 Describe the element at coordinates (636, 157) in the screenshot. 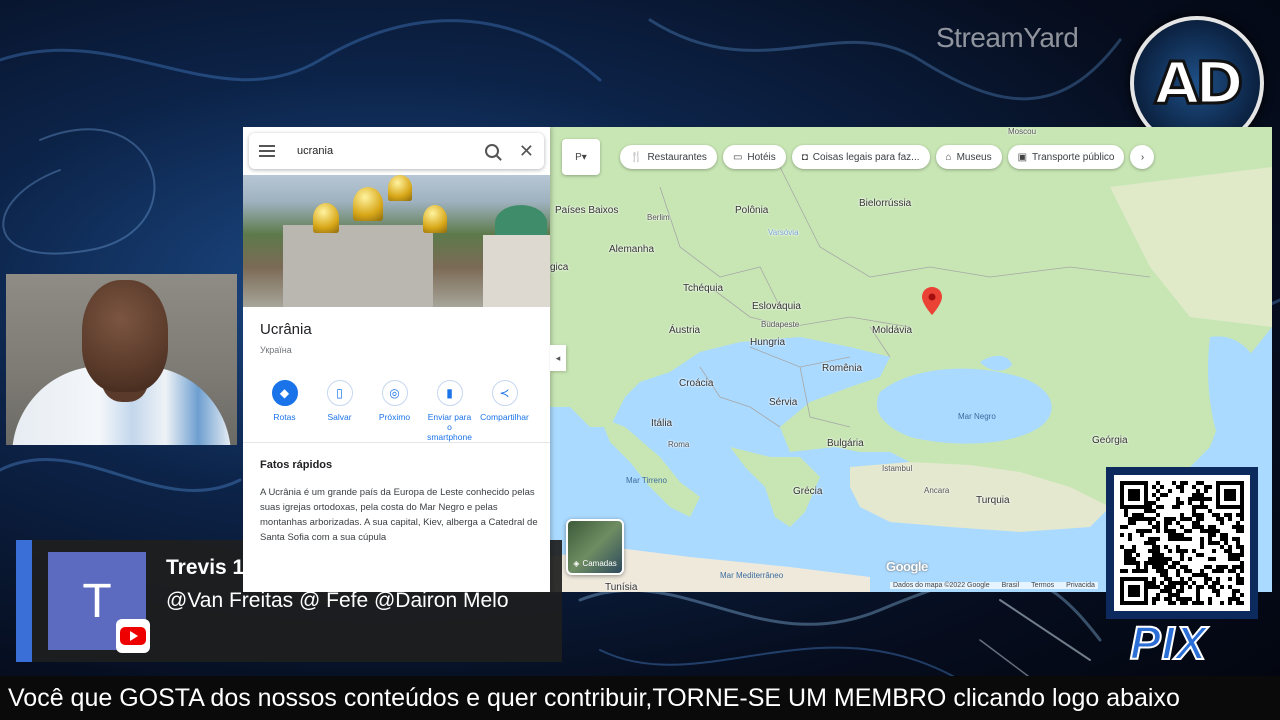

I see `fork-knife-icon: 🍴` at that location.